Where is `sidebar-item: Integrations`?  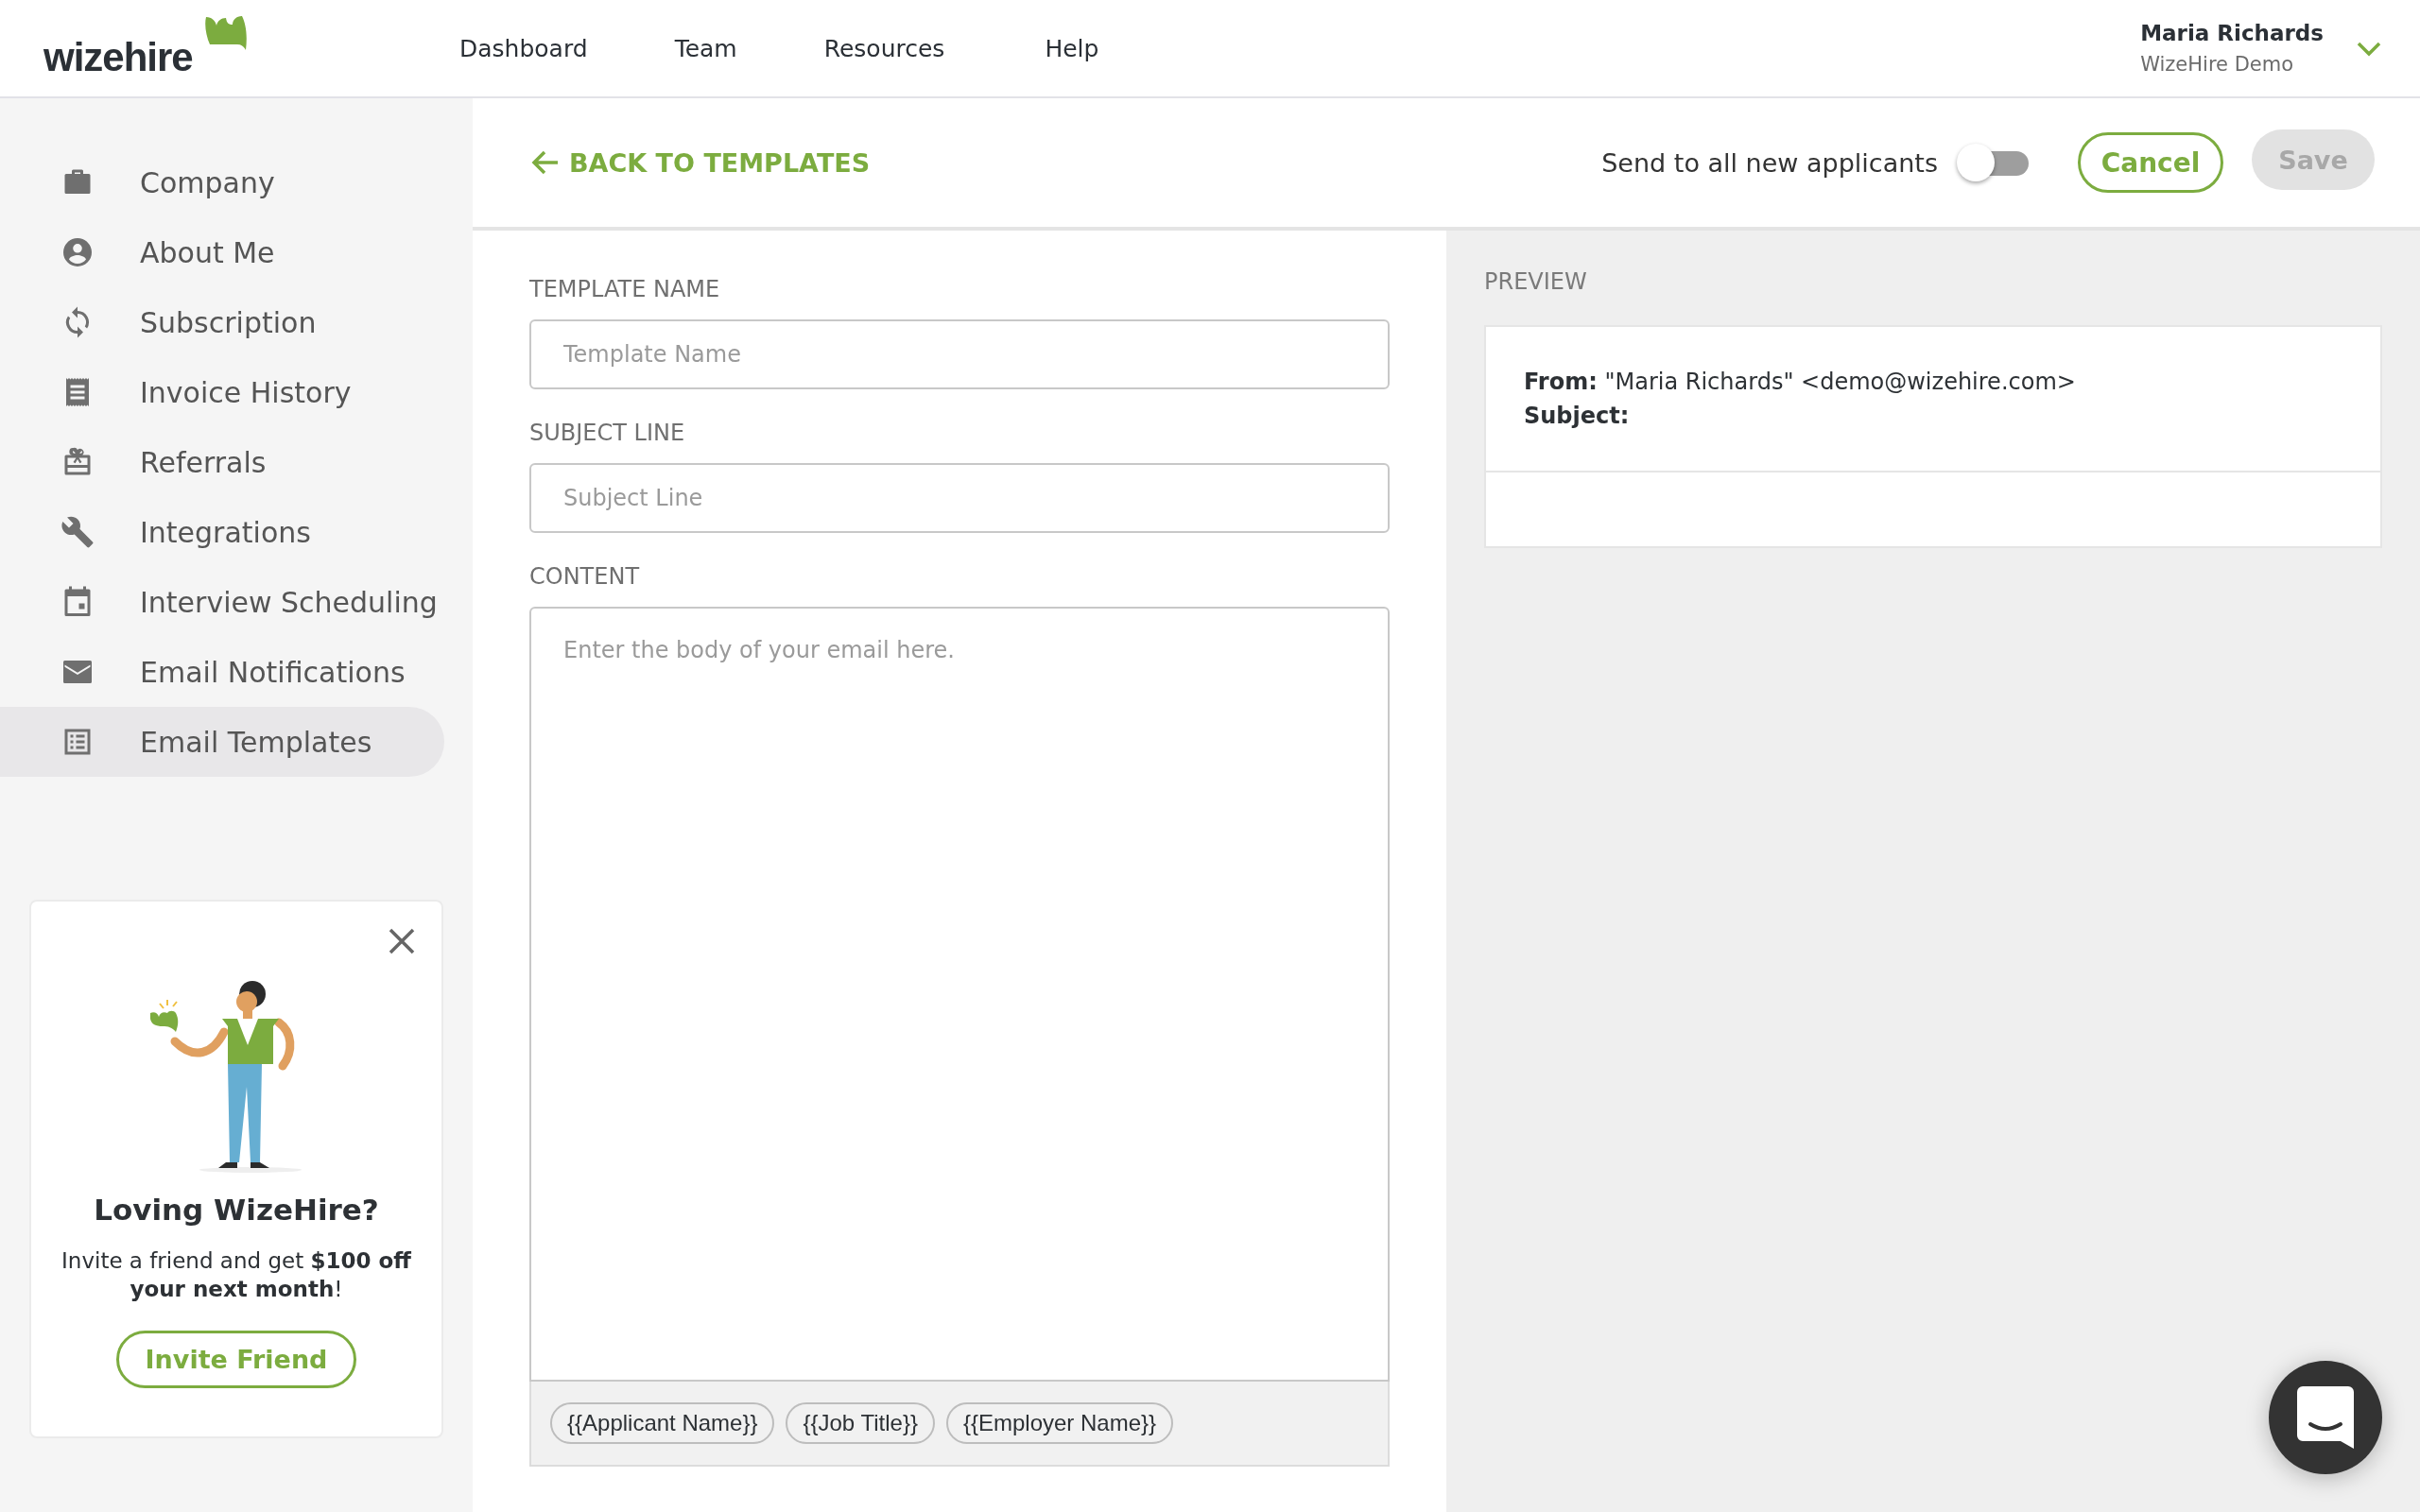
sidebar-item: Integrations is located at coordinates (222, 532).